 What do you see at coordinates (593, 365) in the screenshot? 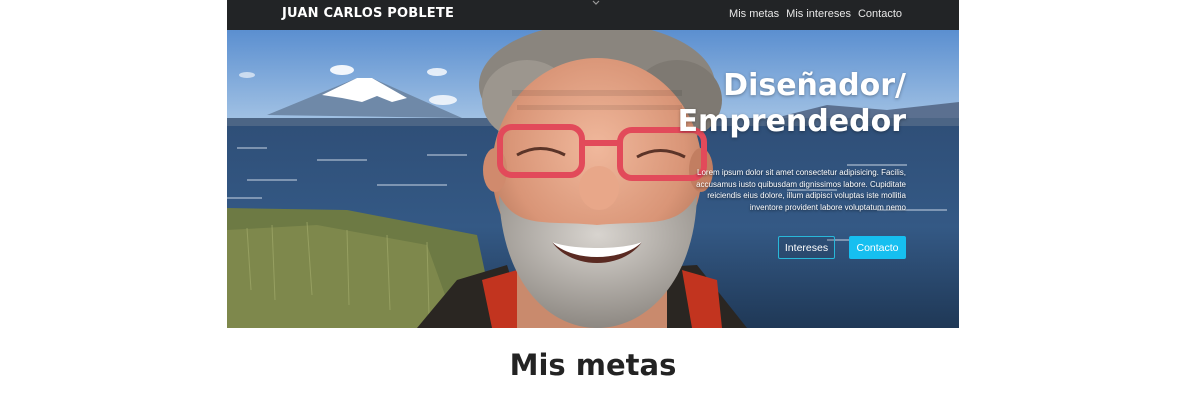
I see `section-title: Mis metas` at bounding box center [593, 365].